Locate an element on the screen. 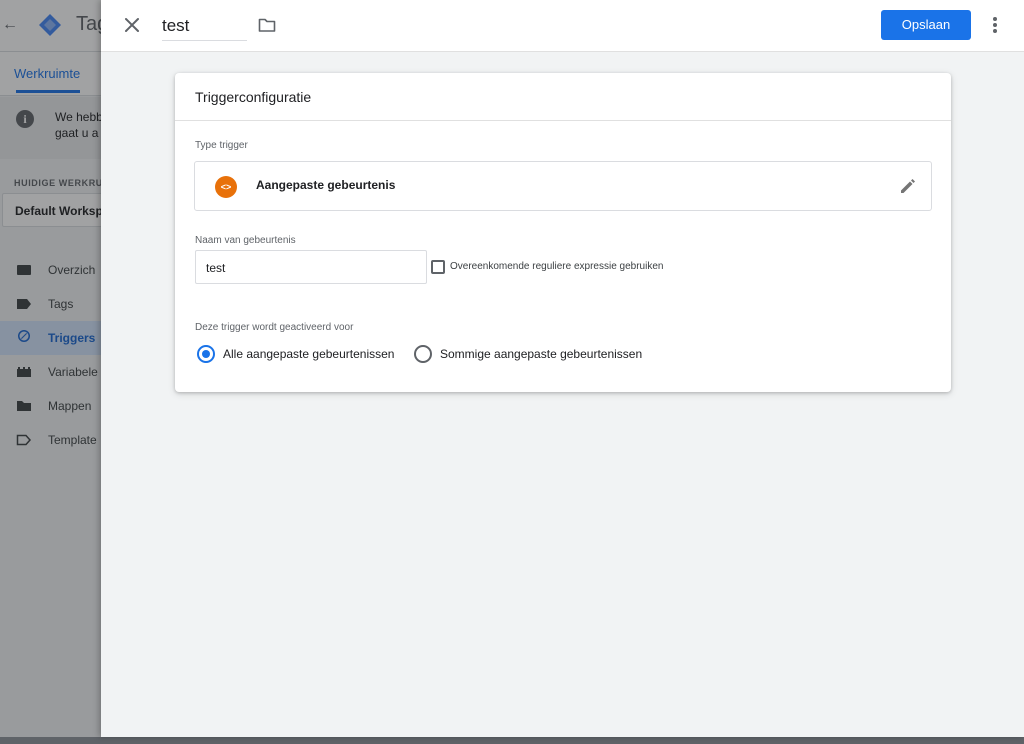 This screenshot has height=744, width=1024. radio-all-custom-events is located at coordinates (206, 354).